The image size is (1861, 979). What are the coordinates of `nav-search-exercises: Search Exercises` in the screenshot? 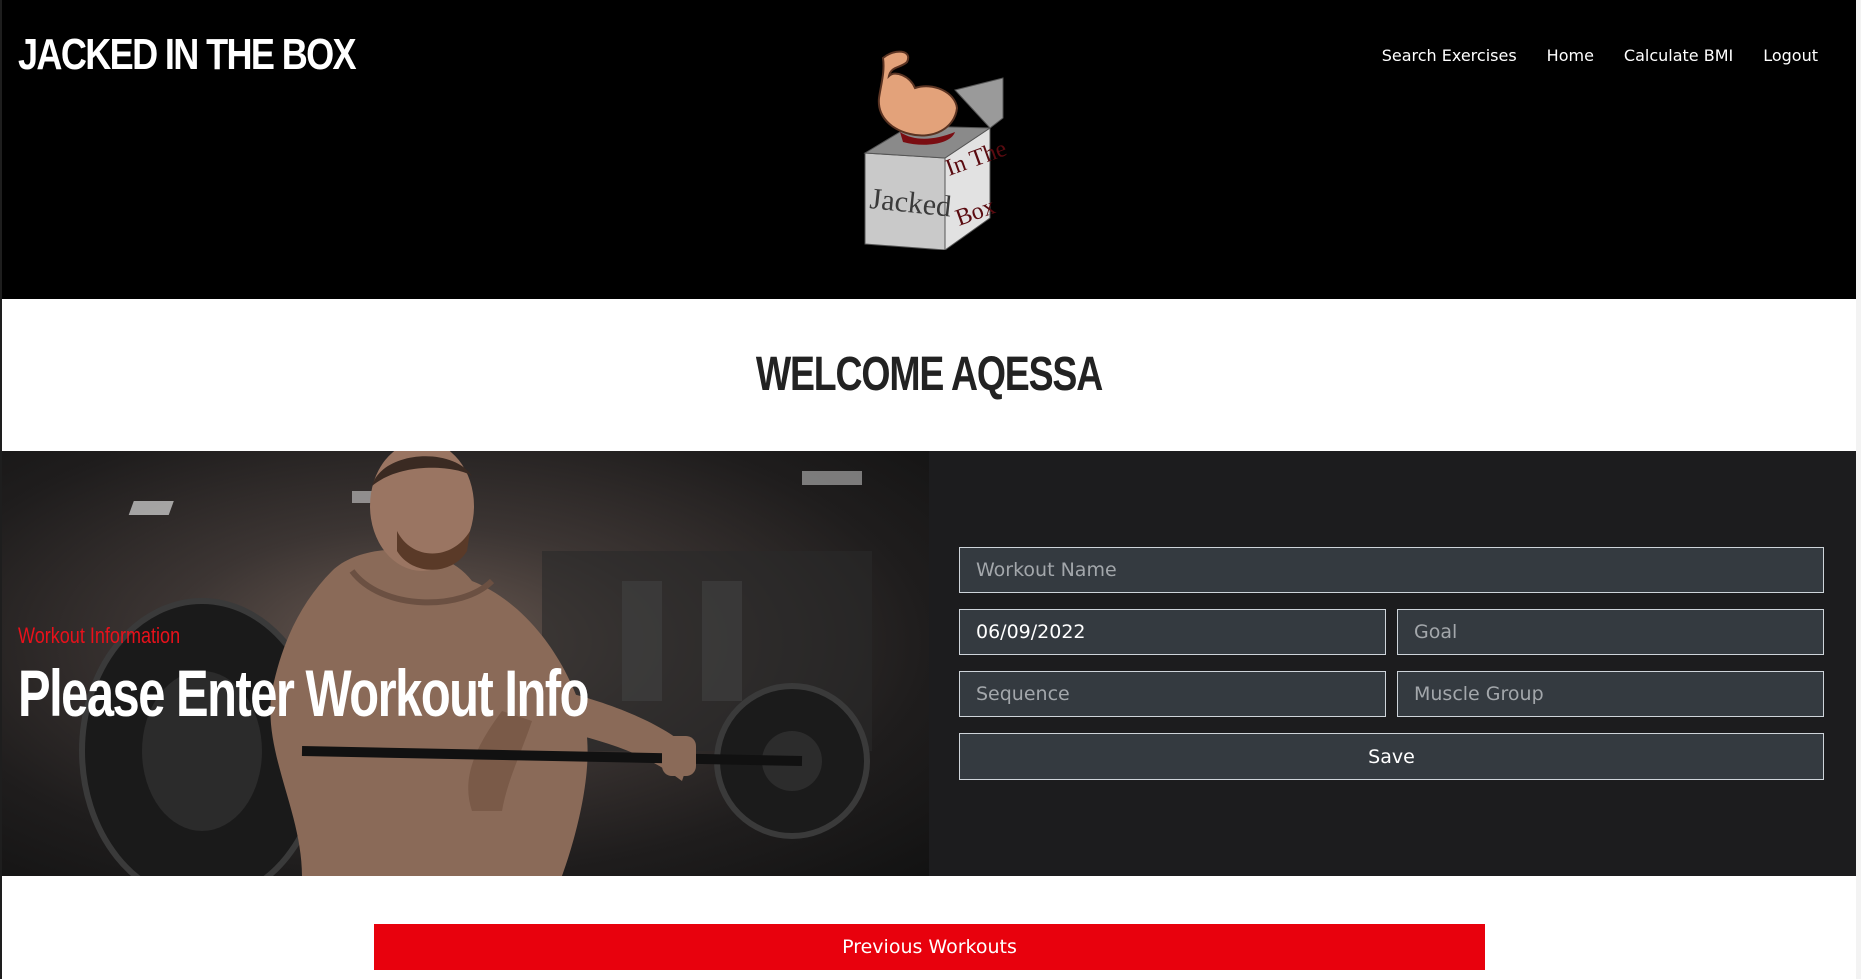 It's located at (1449, 55).